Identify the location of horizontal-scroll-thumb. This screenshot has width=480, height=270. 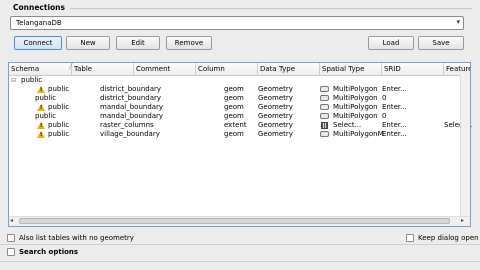
(234, 221).